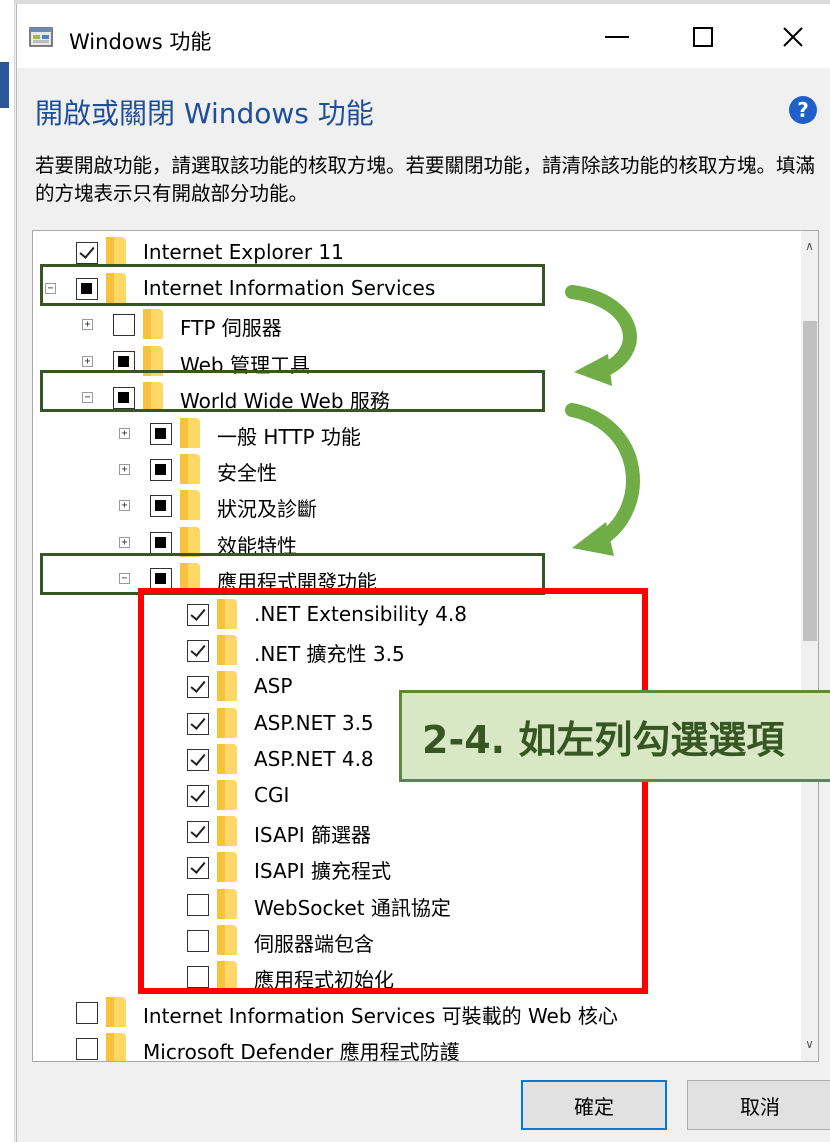 The image size is (830, 1142). Describe the element at coordinates (403, 469) in the screenshot. I see `tree-item: + 安全性` at that location.